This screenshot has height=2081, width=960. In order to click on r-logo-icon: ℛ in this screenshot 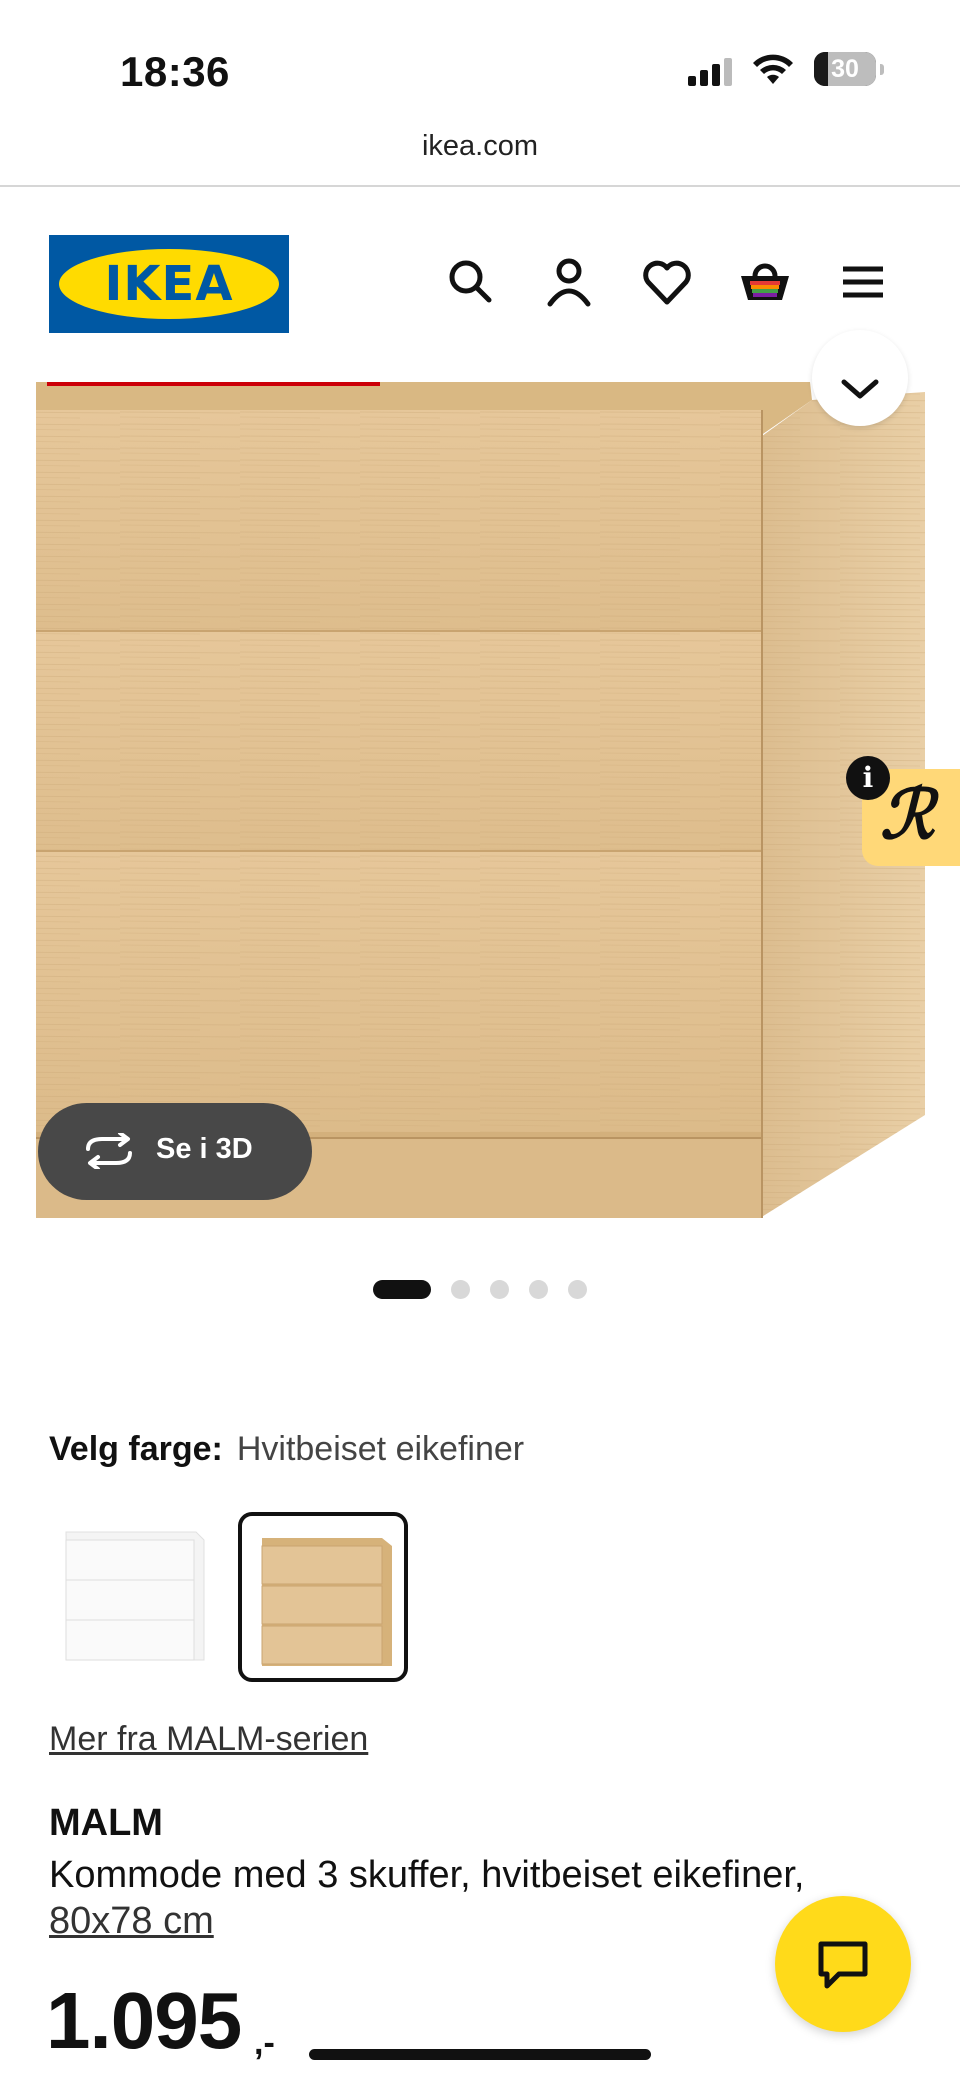, I will do `click(907, 815)`.